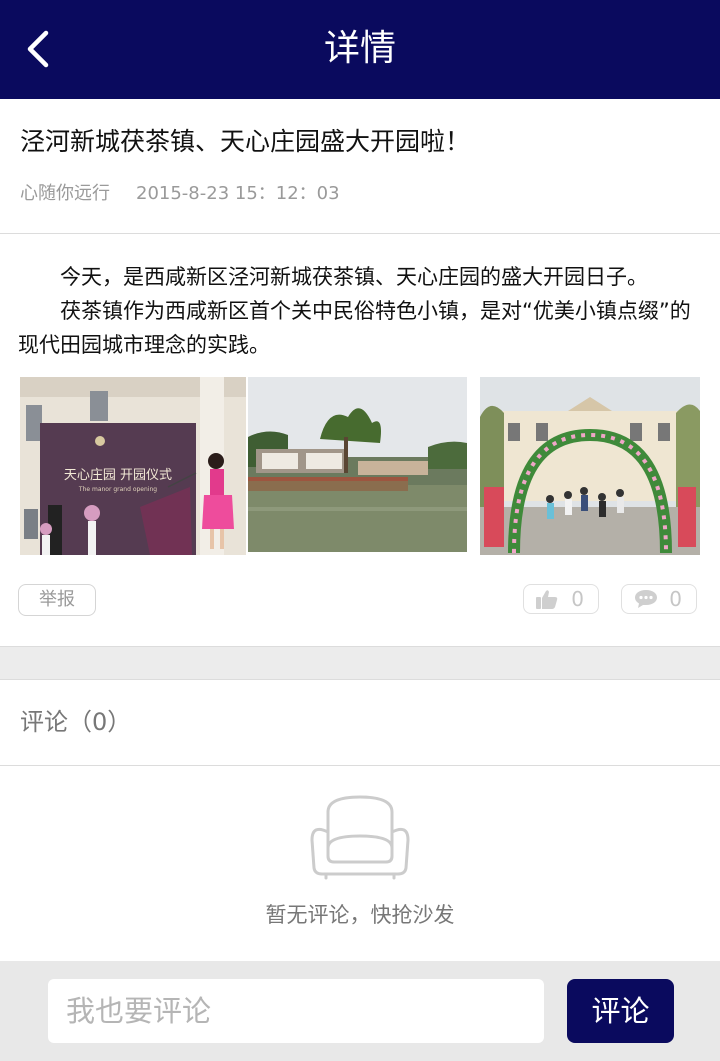 This screenshot has height=1061, width=720. What do you see at coordinates (245, 141) in the screenshot?
I see `article-title: 泾河新城茯茶镇、天心庄园盛大开园啦！` at bounding box center [245, 141].